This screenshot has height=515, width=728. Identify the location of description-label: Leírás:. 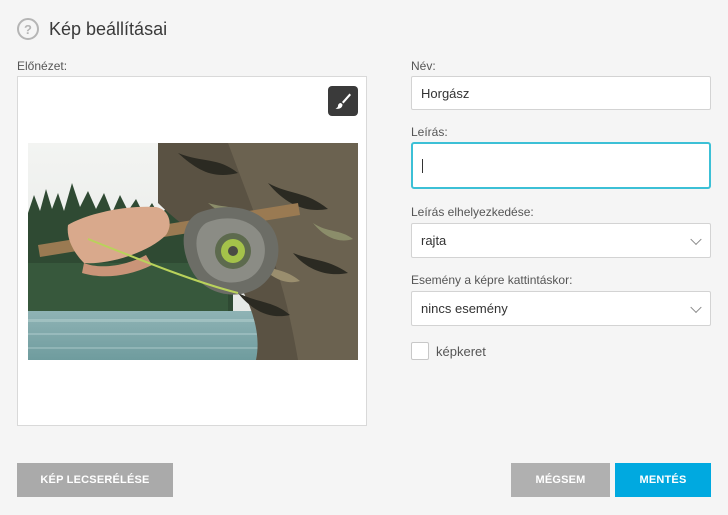
(429, 132).